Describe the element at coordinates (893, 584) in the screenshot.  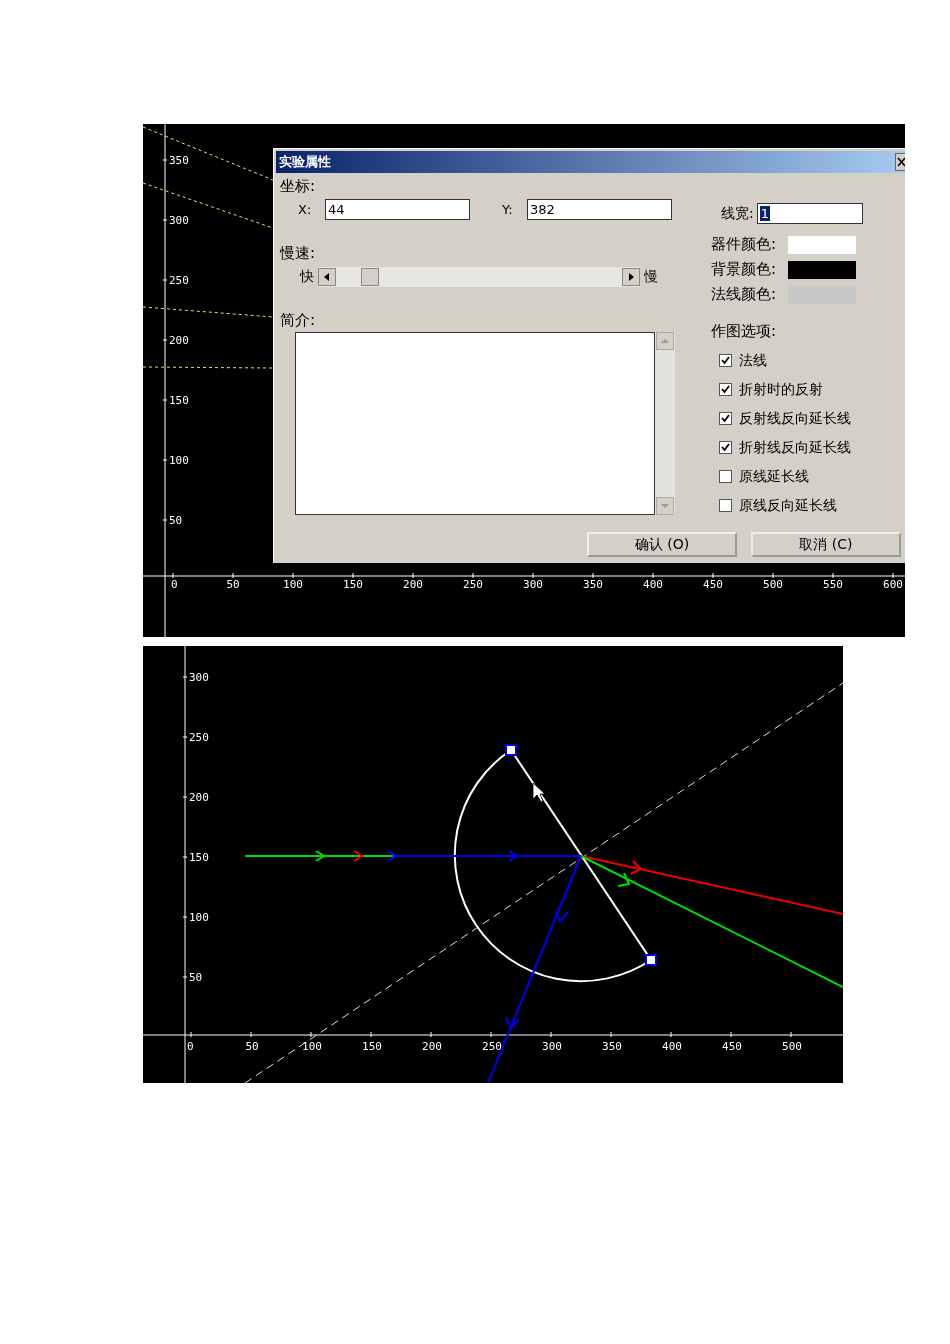
I see `axis-label: 600` at that location.